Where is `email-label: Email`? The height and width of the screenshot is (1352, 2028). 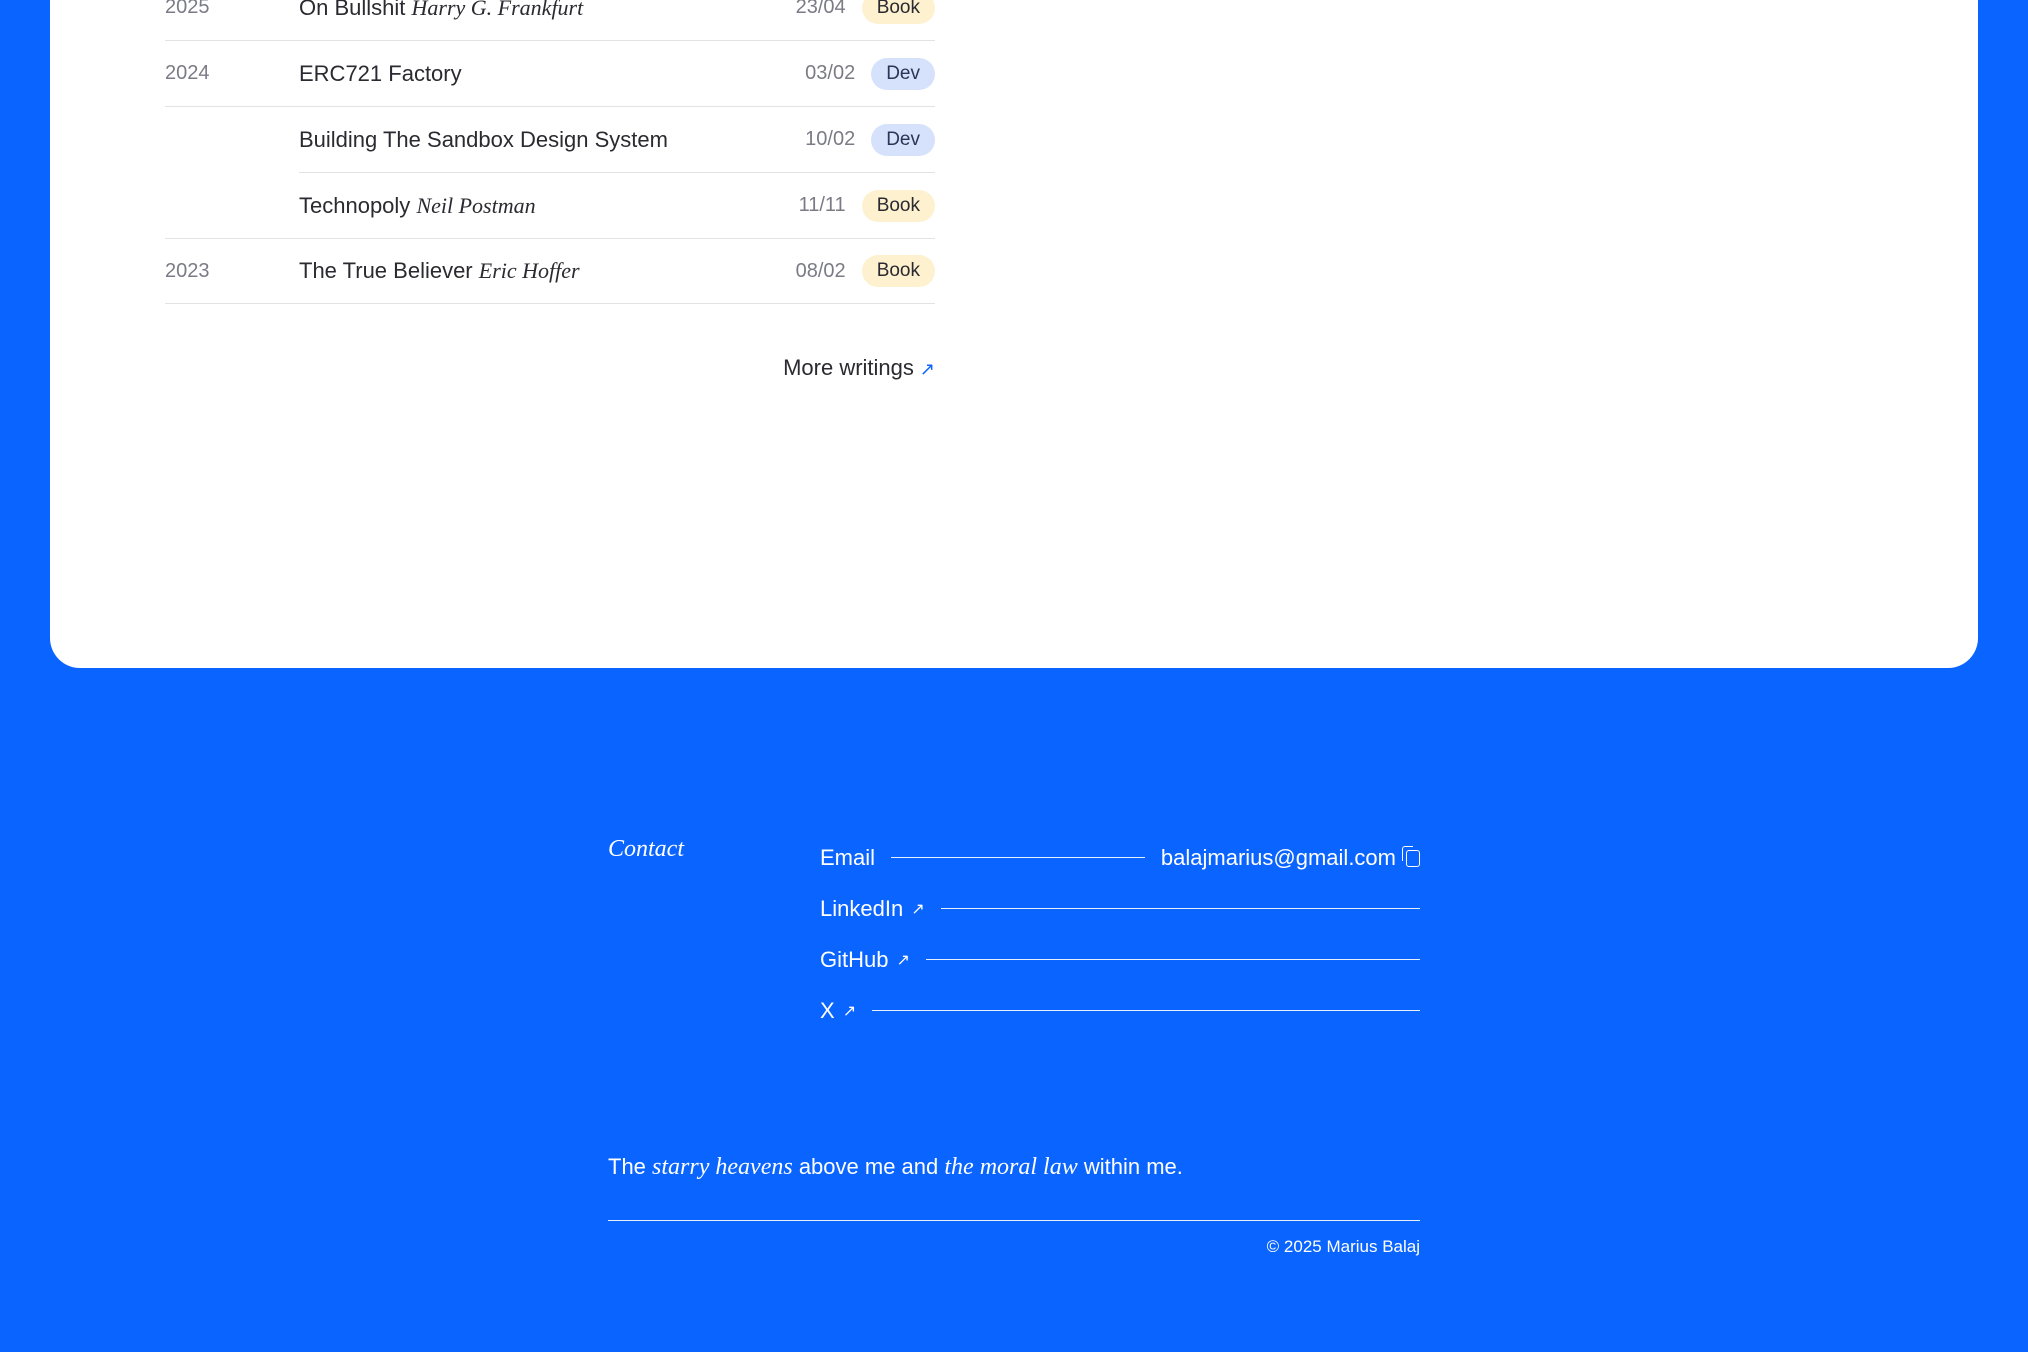 email-label: Email is located at coordinates (848, 857).